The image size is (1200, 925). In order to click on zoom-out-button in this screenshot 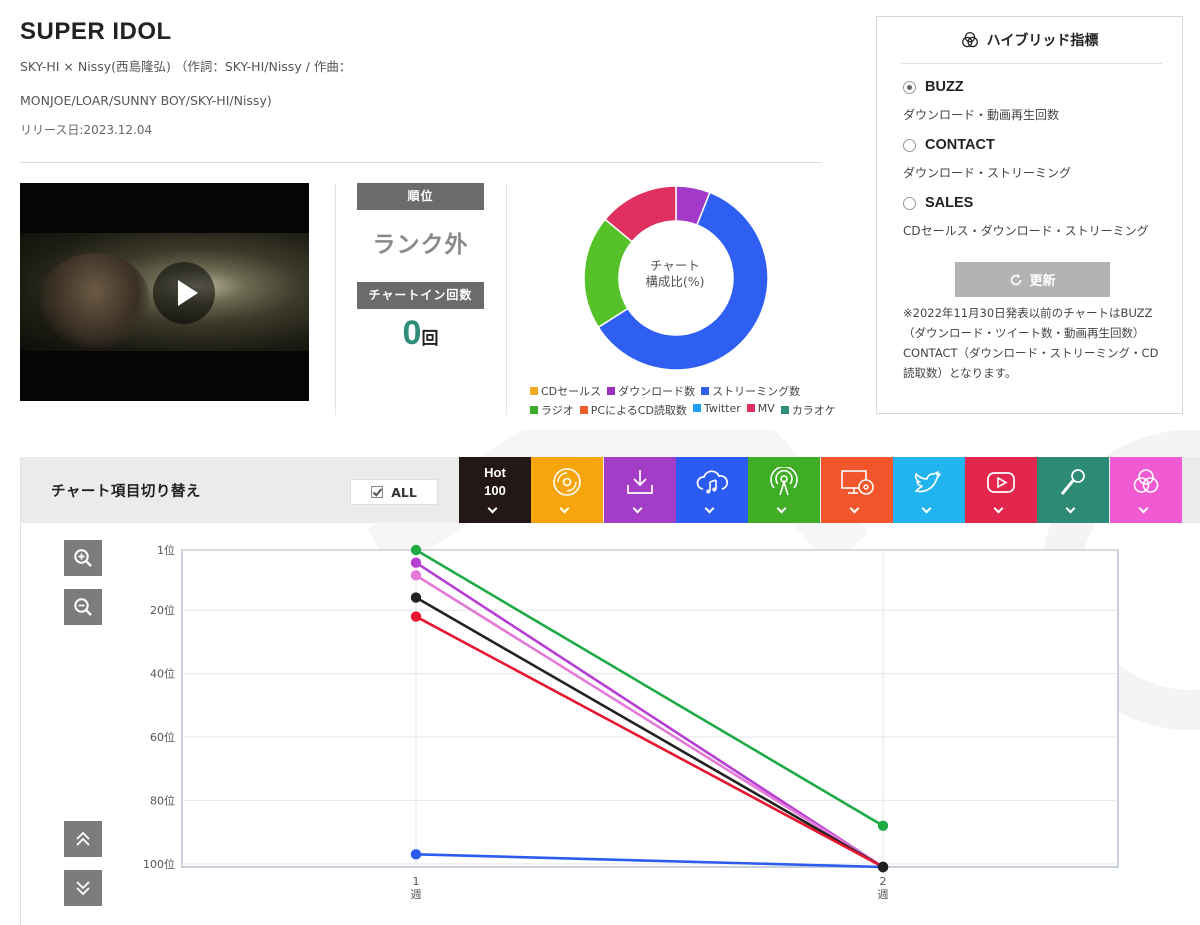, I will do `click(83, 607)`.